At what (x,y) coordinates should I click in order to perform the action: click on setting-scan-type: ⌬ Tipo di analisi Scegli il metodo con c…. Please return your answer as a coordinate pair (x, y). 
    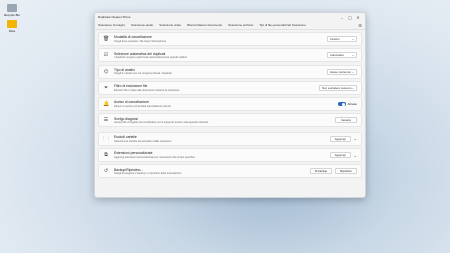
    Looking at the image, I should click on (230, 71).